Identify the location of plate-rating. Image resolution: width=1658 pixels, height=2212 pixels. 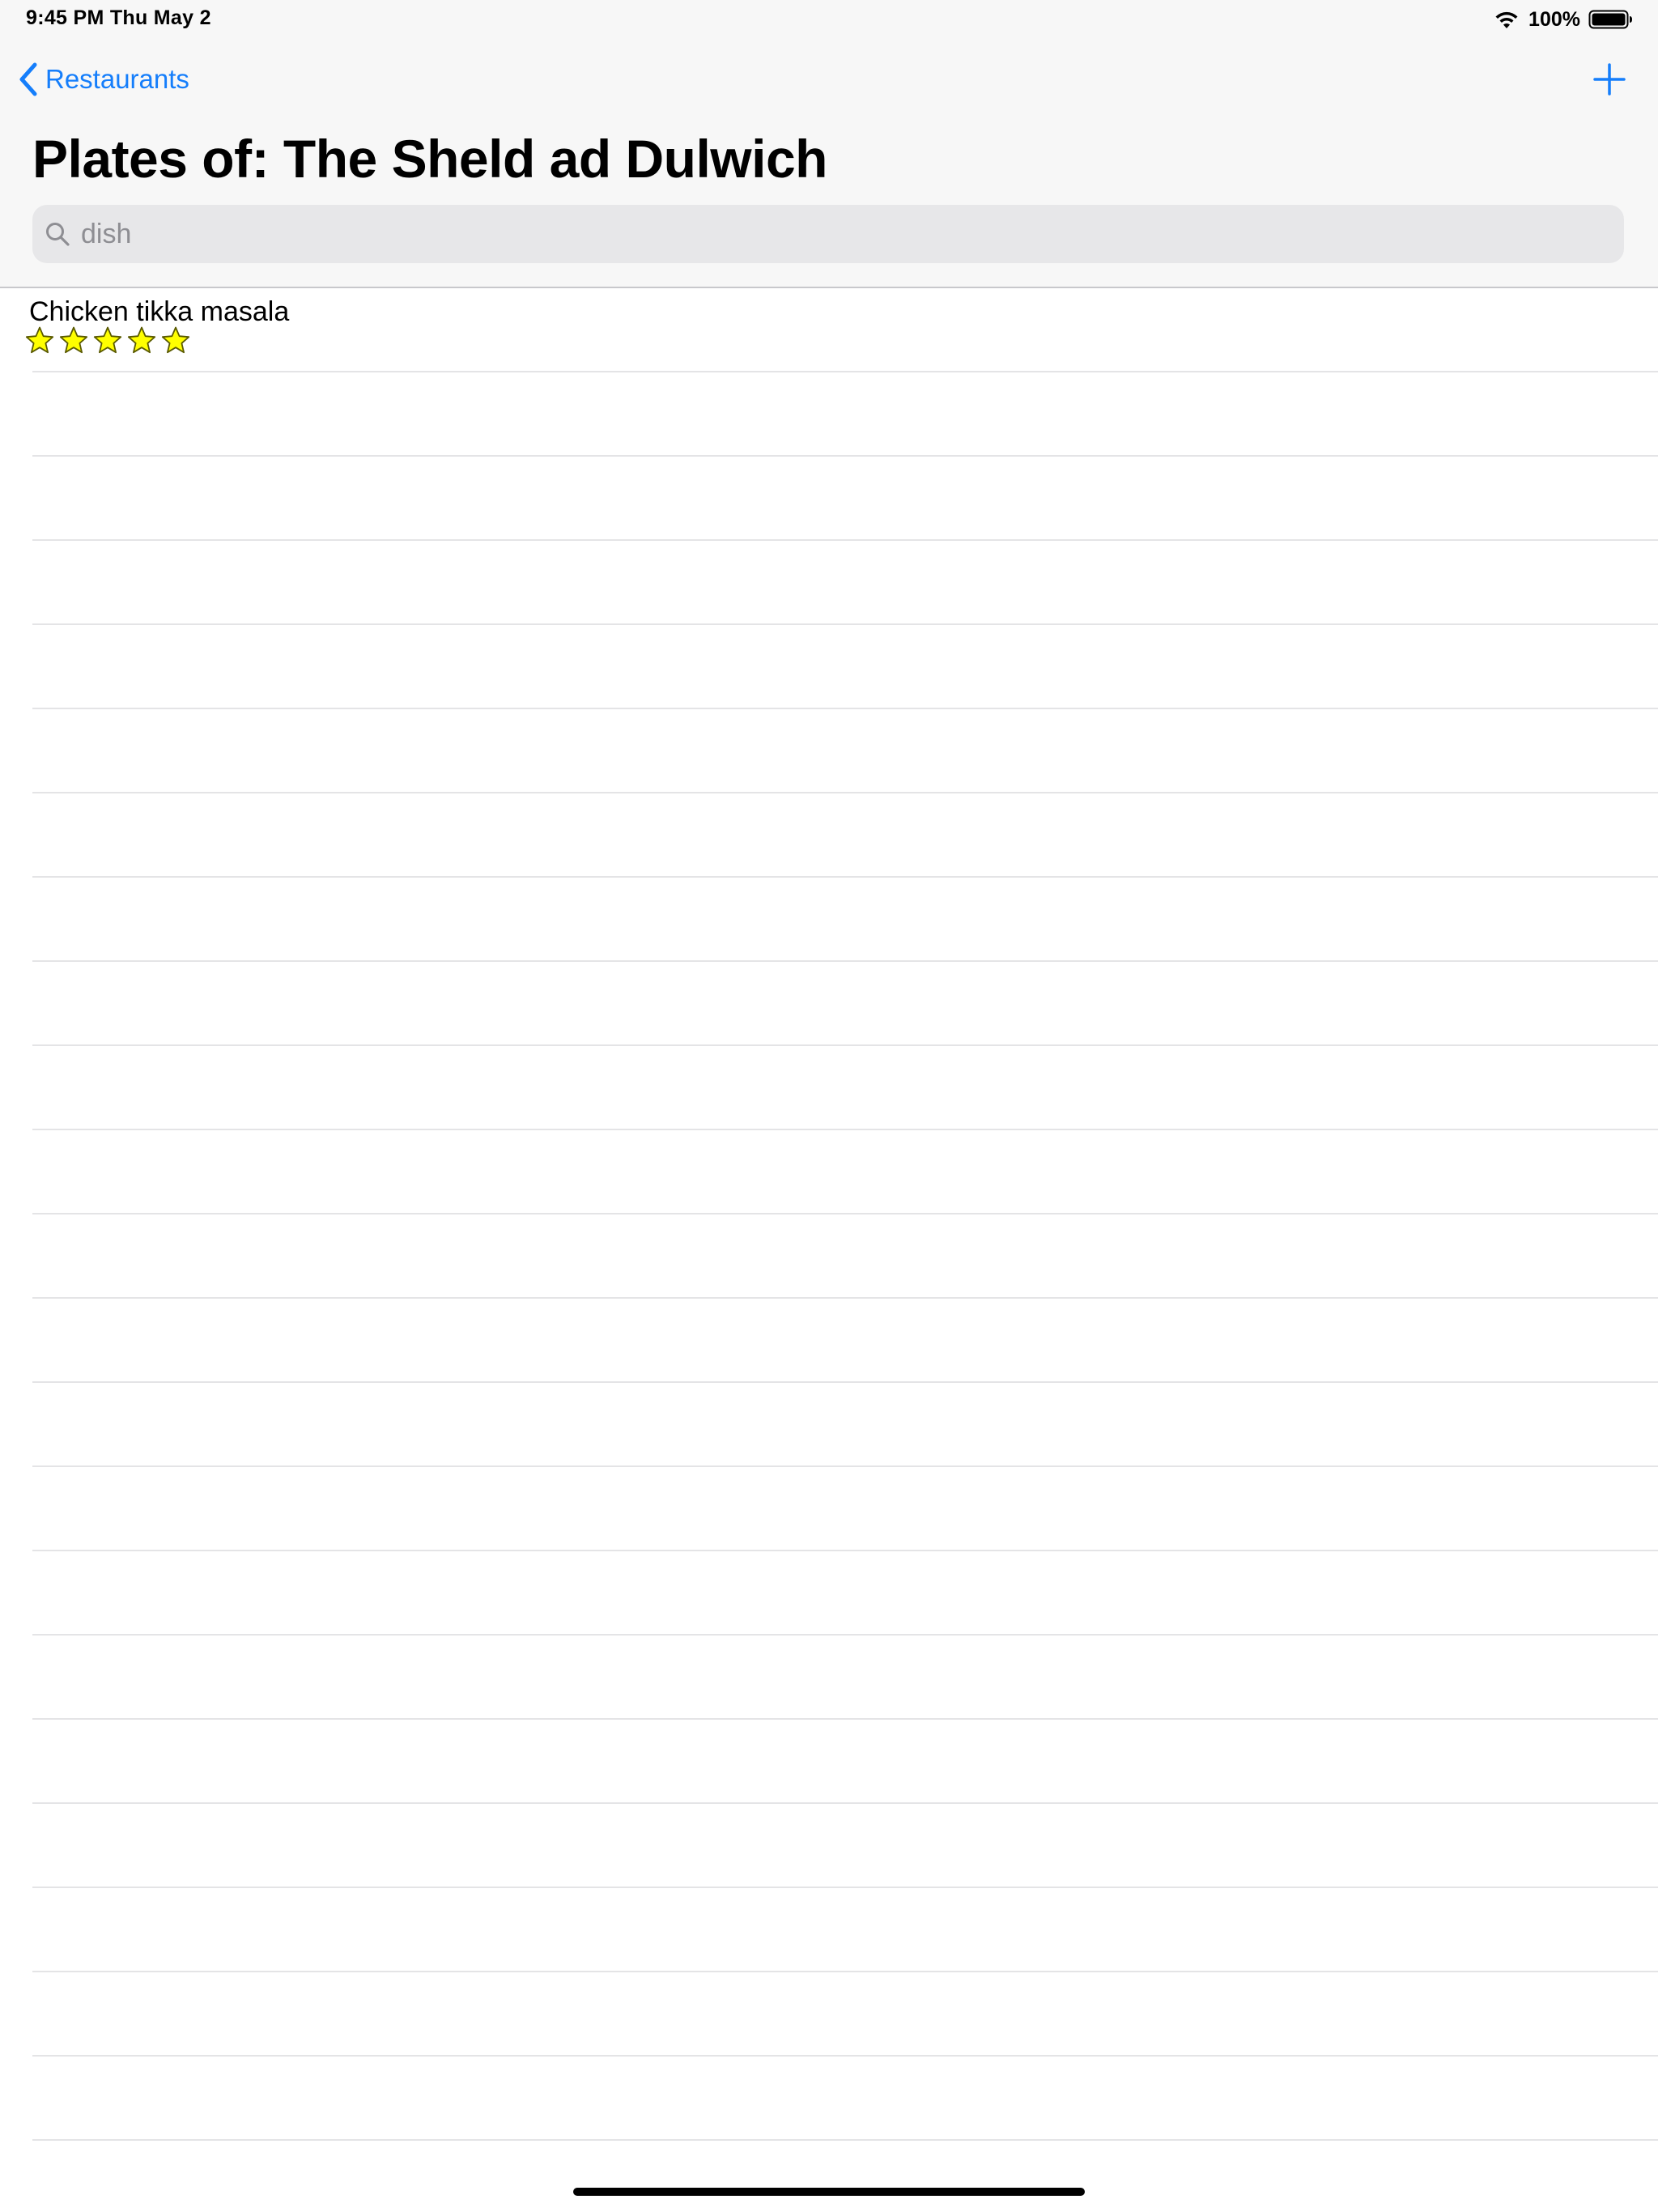
(107, 341).